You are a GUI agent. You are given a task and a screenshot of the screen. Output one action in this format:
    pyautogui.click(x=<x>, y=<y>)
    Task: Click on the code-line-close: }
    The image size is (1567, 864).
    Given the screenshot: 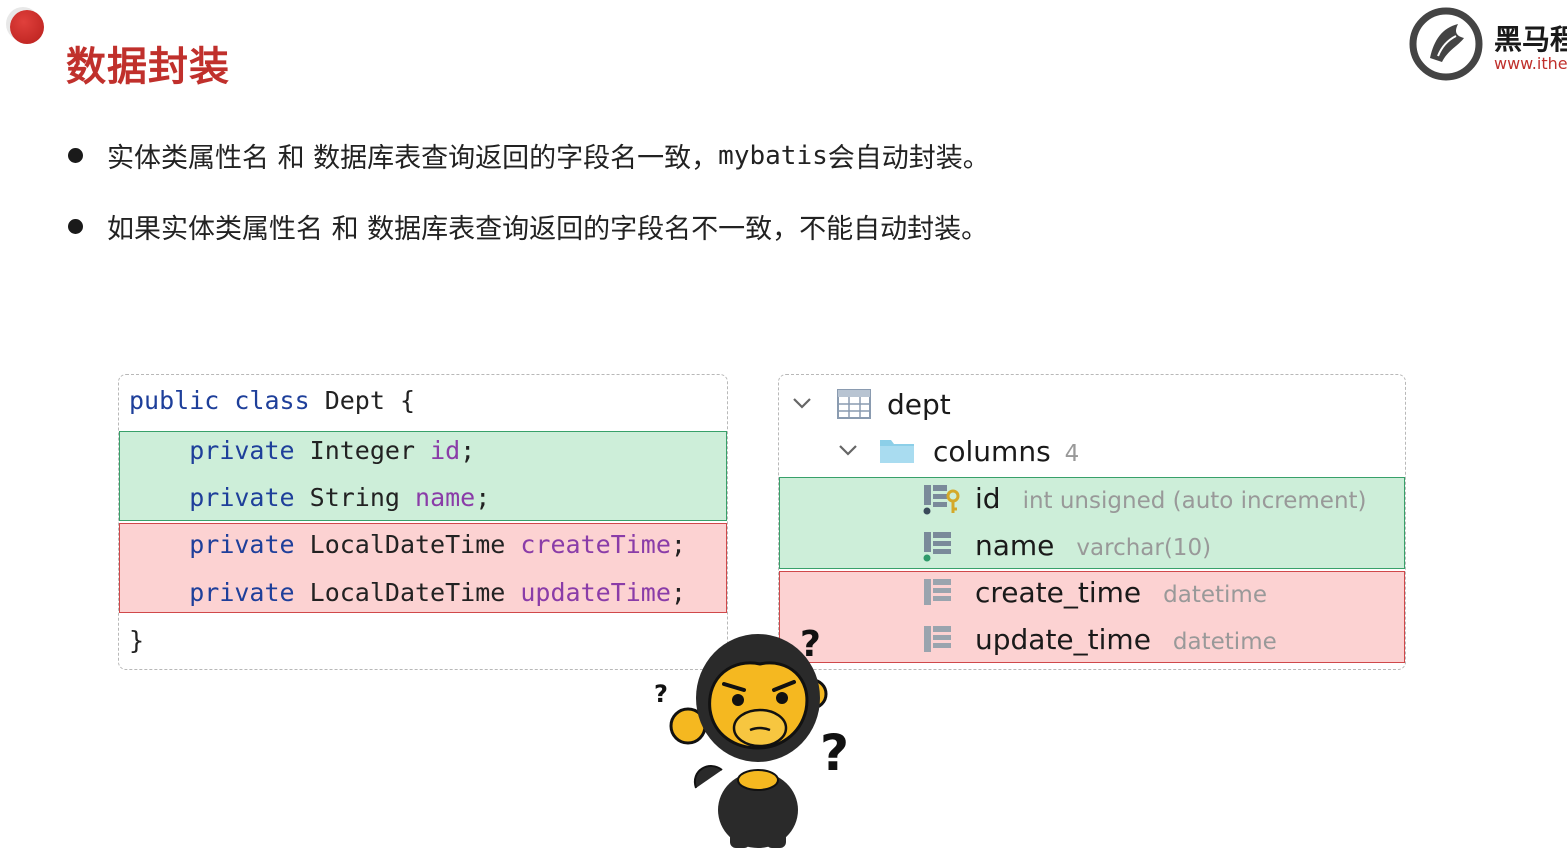 What is the action you would take?
    pyautogui.click(x=423, y=641)
    